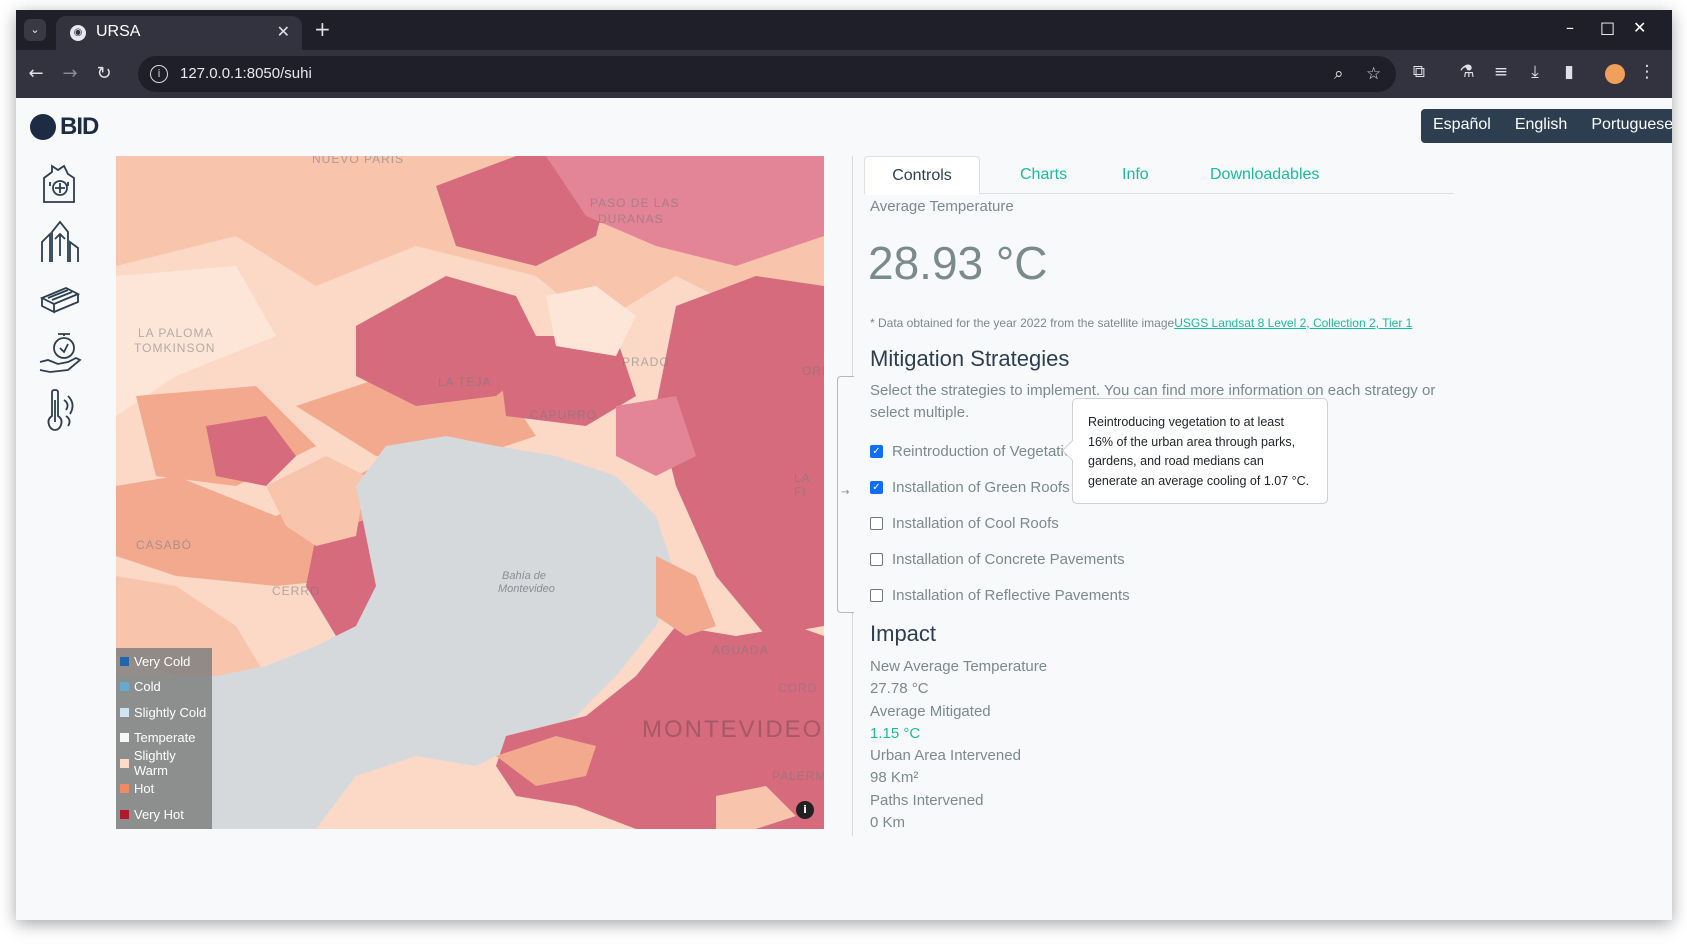  What do you see at coordinates (1043, 175) in the screenshot?
I see `tab-charts: Charts` at bounding box center [1043, 175].